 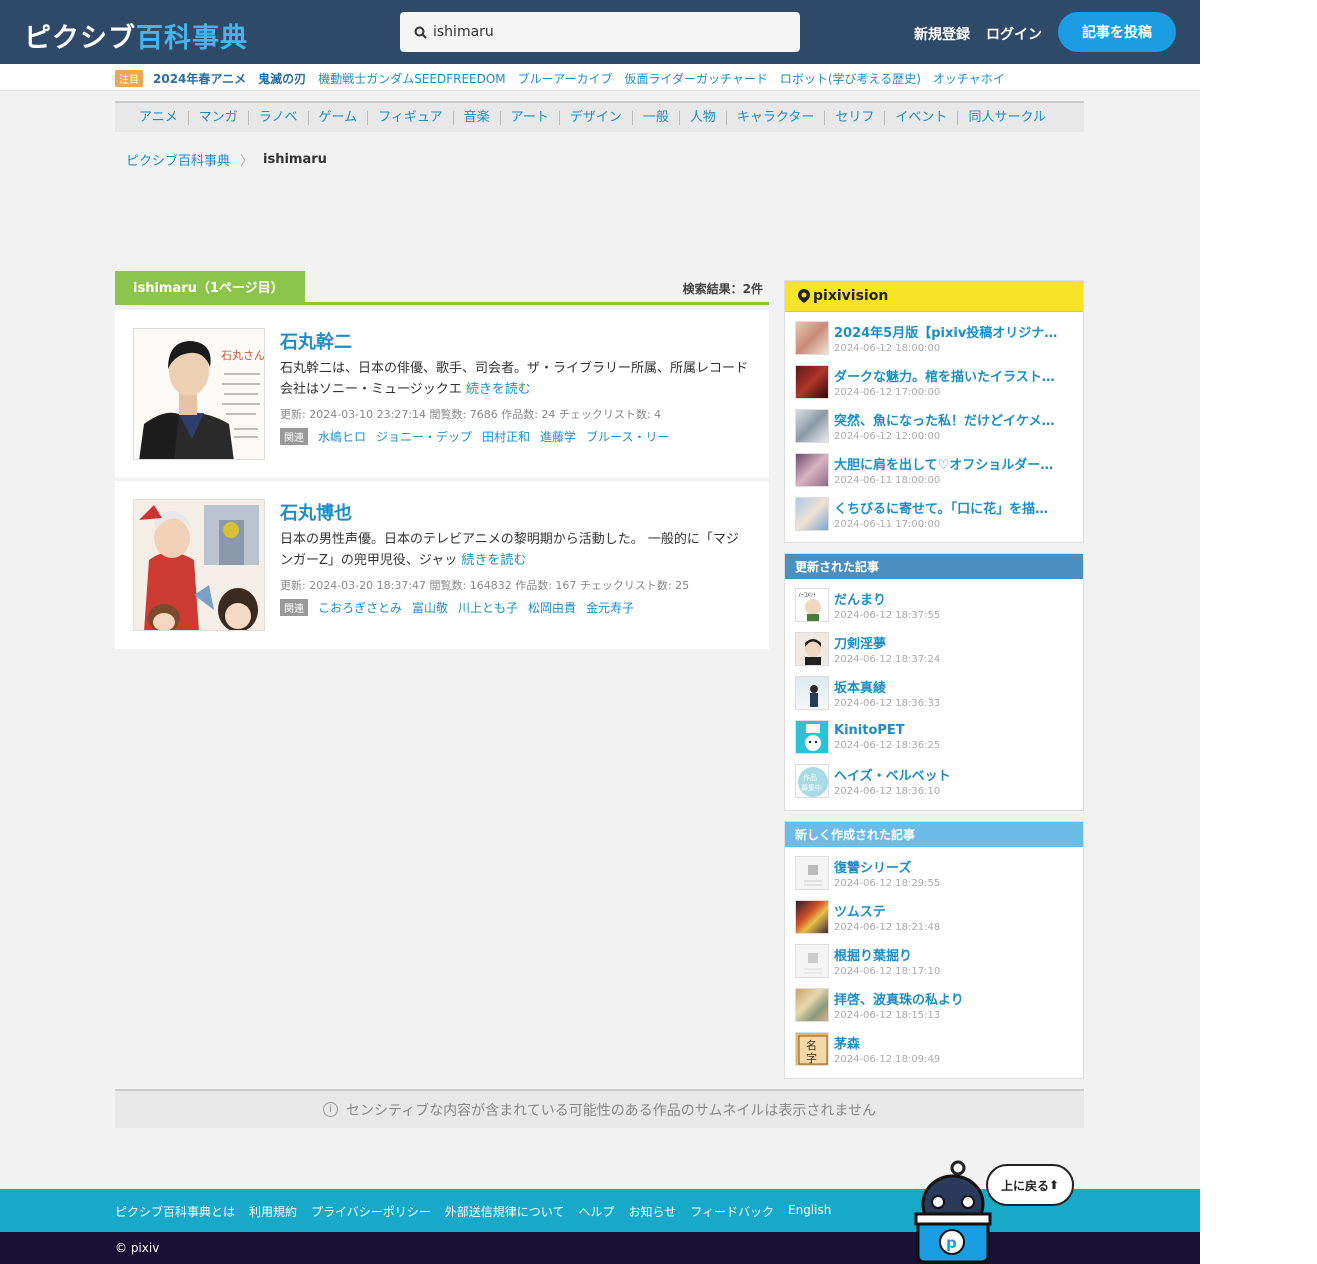 What do you see at coordinates (411, 78) in the screenshot?
I see `trending-item: 機動戦士ガンダムSEEDFREEDOM` at bounding box center [411, 78].